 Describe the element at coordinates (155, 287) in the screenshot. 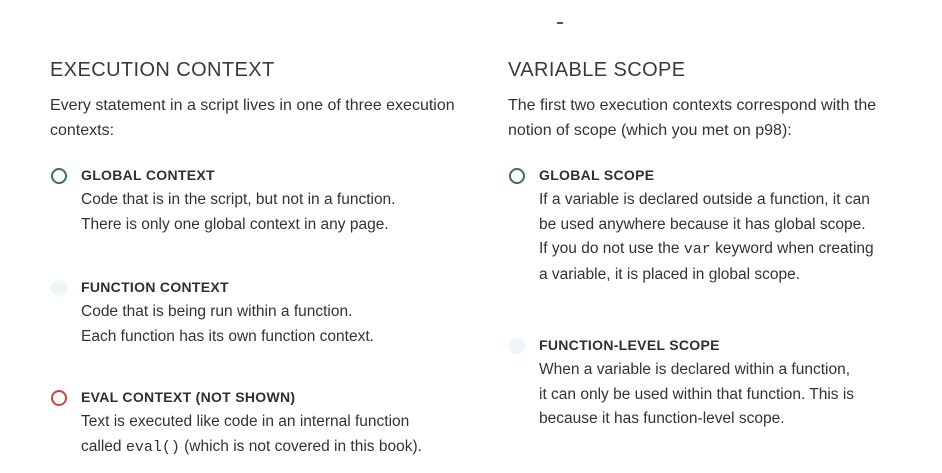

I see `function-context-heading: FUNCTION CONTEXT` at that location.